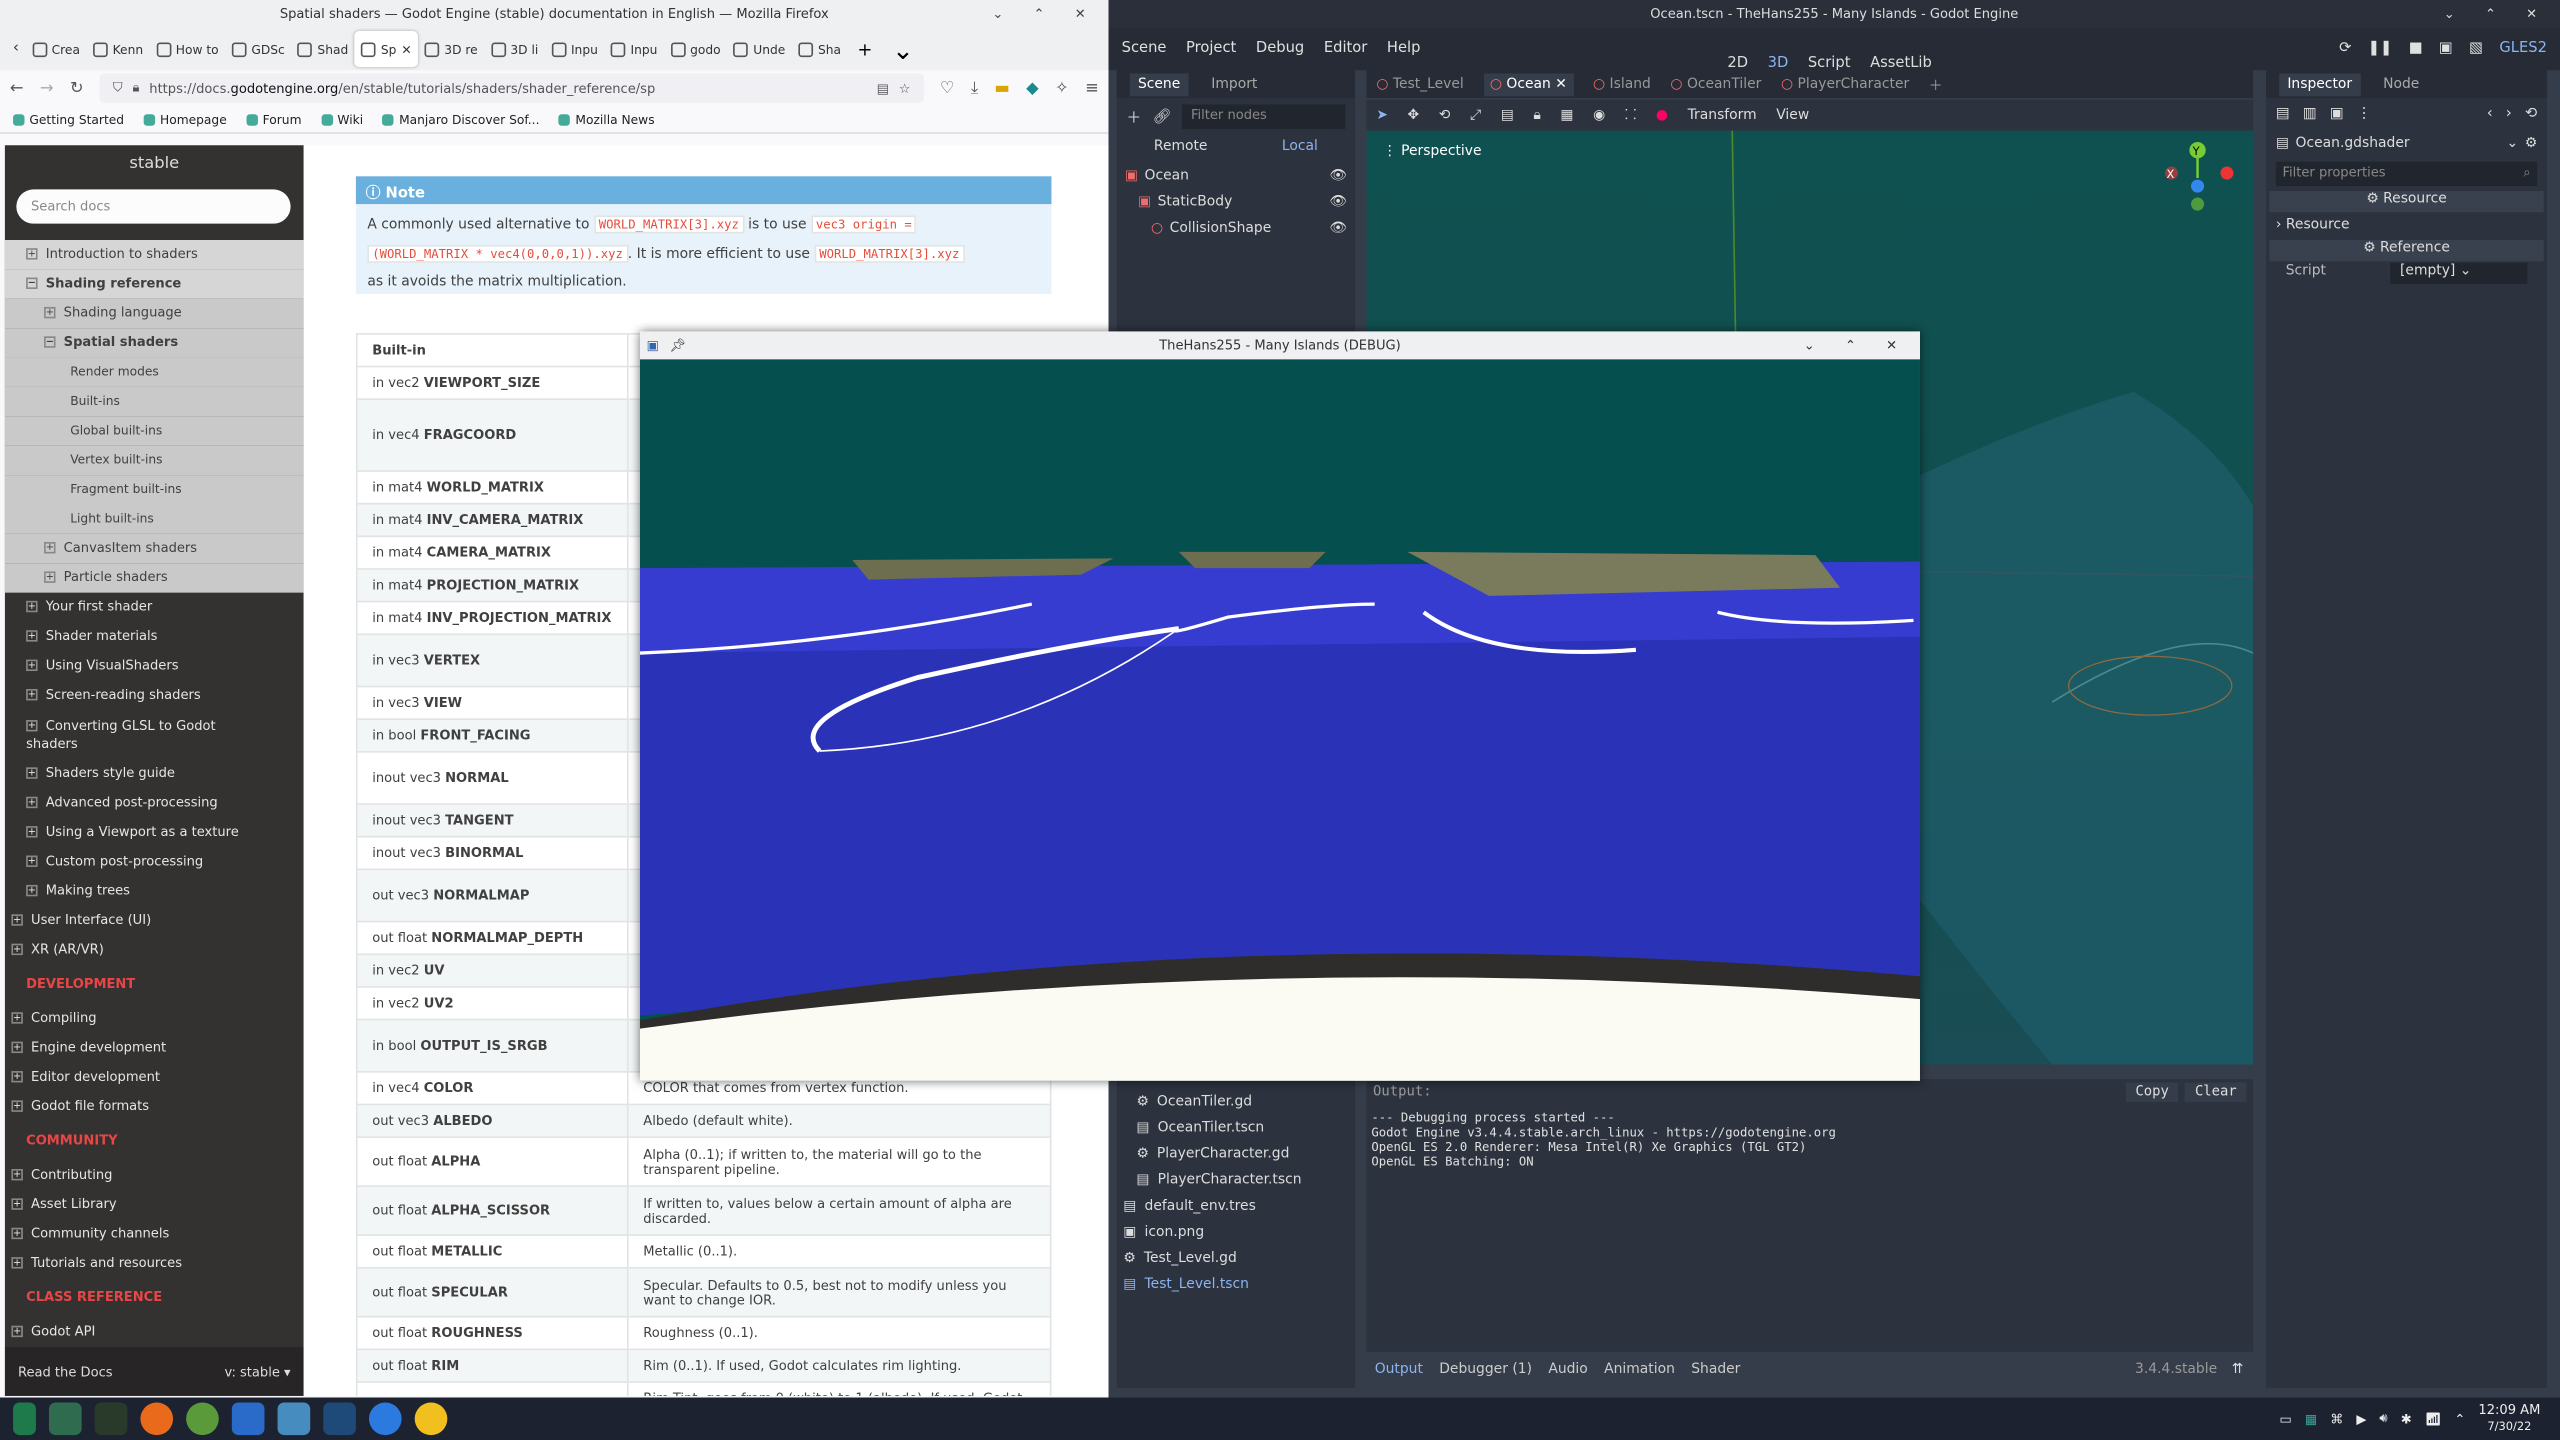 This screenshot has height=1440, width=2560. What do you see at coordinates (154, 1047) in the screenshot?
I see `nav-item: + Engine development` at bounding box center [154, 1047].